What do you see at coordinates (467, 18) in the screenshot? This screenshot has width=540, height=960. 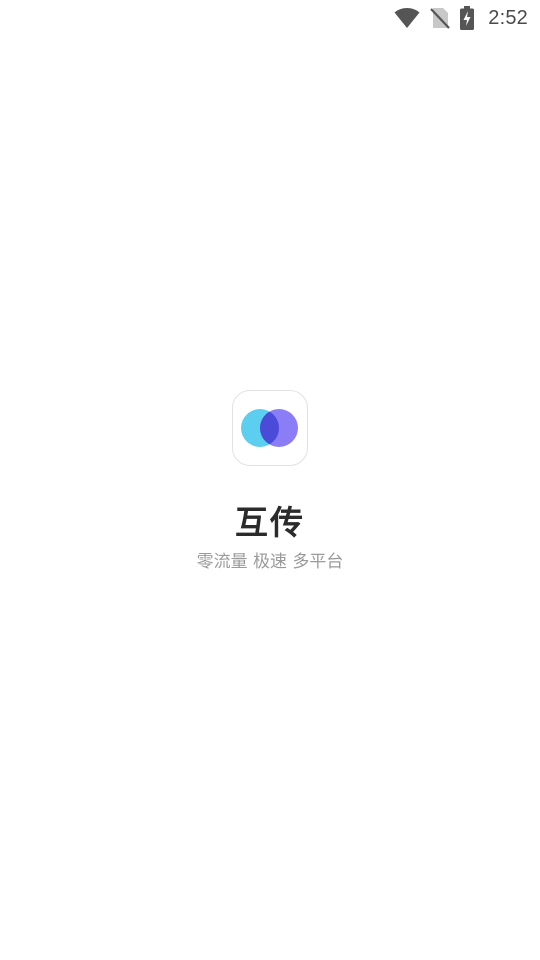 I see `battery-charging-icon` at bounding box center [467, 18].